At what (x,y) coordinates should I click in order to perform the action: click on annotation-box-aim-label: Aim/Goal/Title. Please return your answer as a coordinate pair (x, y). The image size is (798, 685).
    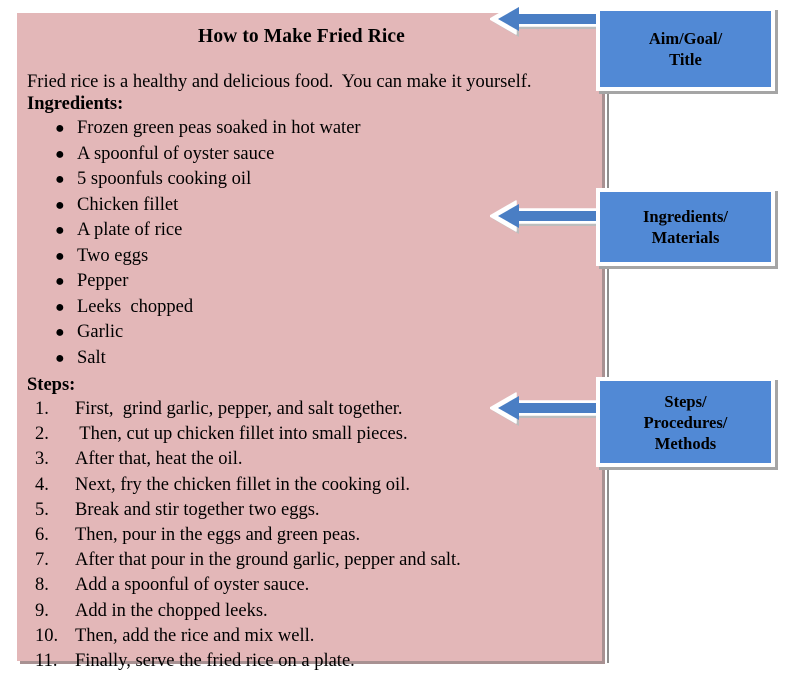
    Looking at the image, I should click on (685, 49).